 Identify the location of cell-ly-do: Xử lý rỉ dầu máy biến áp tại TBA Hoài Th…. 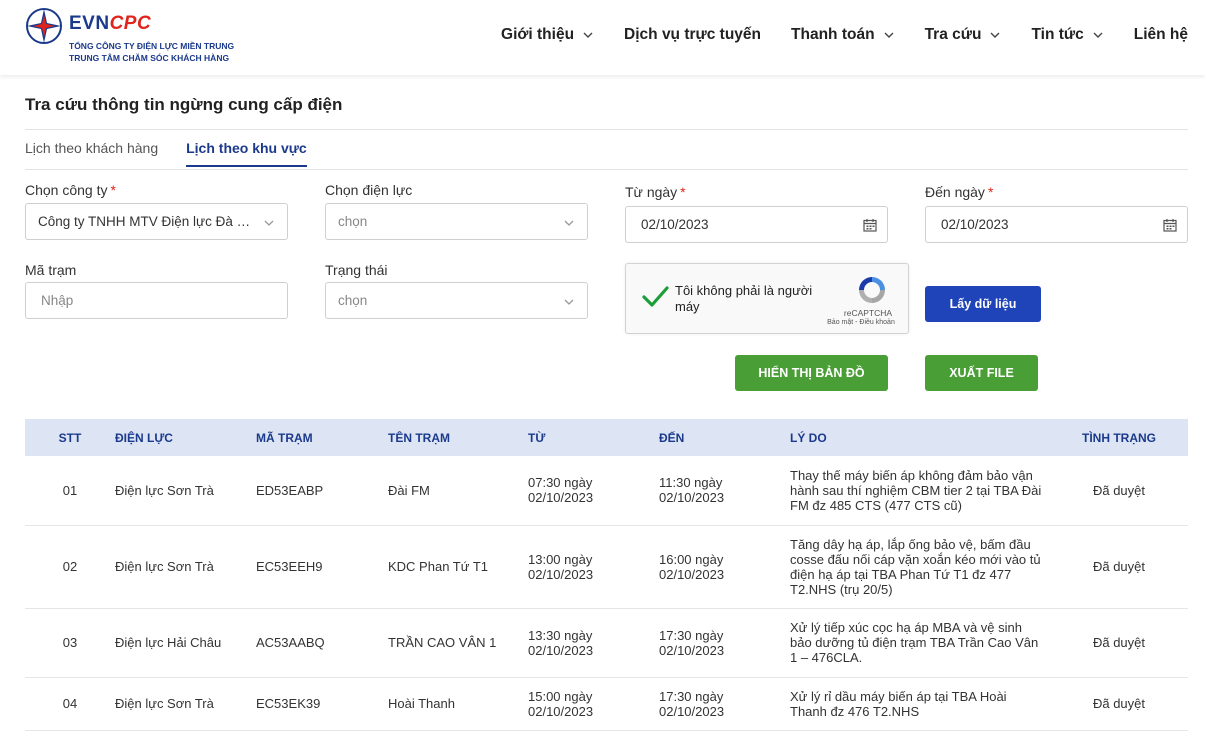
(920, 704).